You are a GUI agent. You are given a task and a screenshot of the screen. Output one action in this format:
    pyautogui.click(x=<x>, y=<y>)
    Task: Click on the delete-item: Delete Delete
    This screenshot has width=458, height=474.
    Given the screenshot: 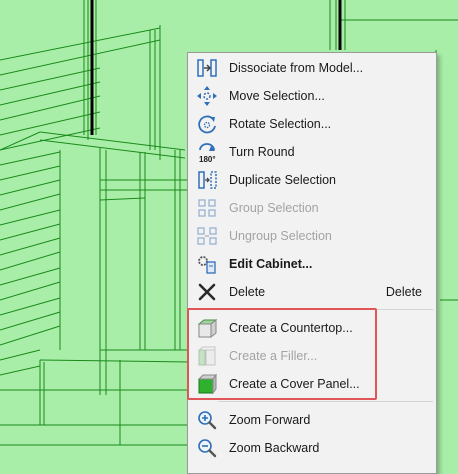 What is the action you would take?
    pyautogui.click(x=312, y=292)
    